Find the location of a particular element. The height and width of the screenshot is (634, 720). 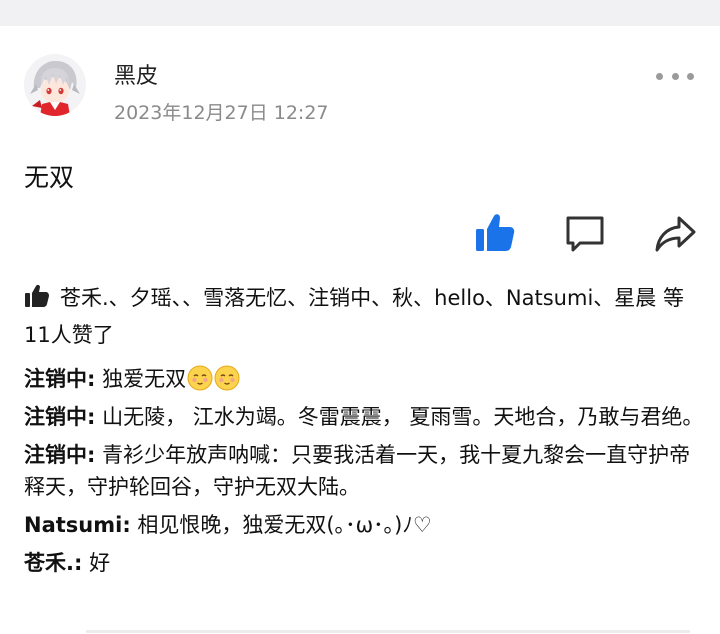

post-content: 无双 is located at coordinates (49, 177).